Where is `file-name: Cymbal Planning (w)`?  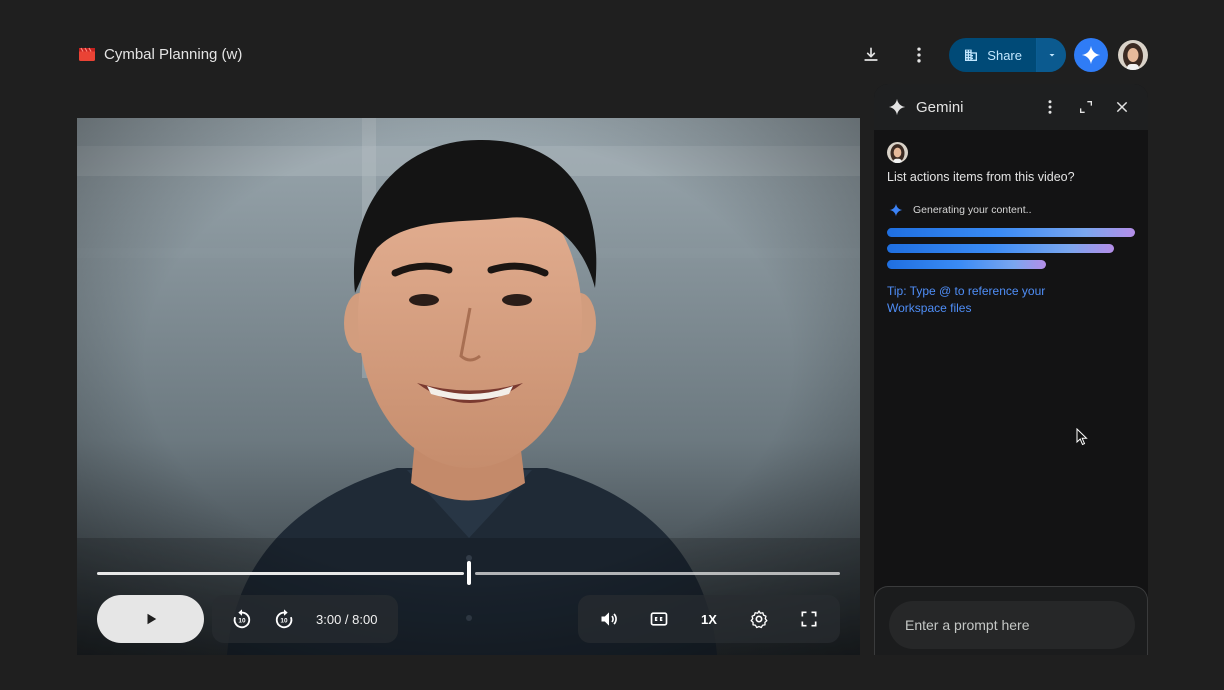 file-name: Cymbal Planning (w) is located at coordinates (173, 54).